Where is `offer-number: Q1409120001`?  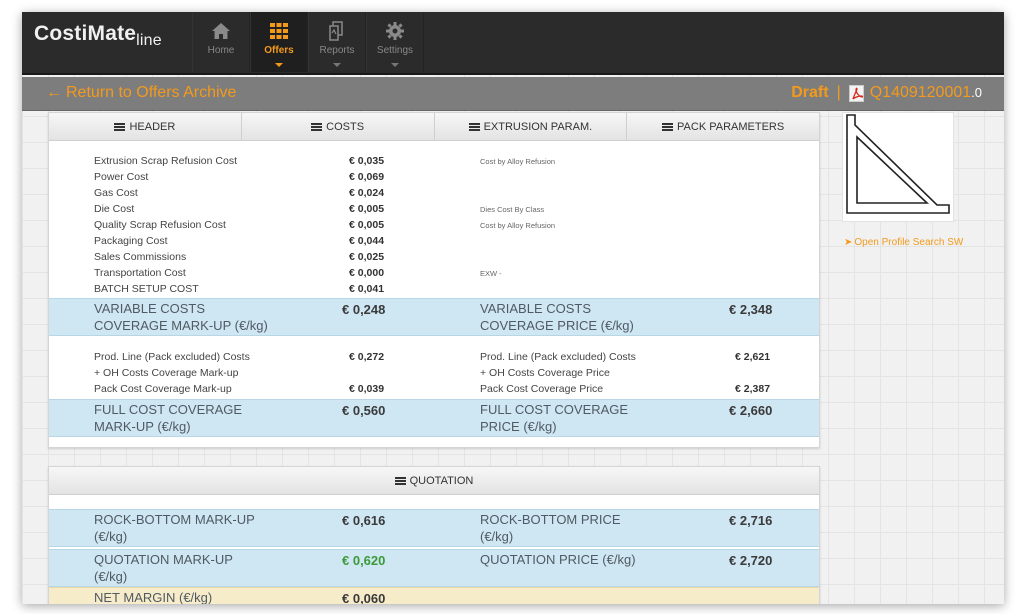
offer-number: Q1409120001 is located at coordinates (920, 92).